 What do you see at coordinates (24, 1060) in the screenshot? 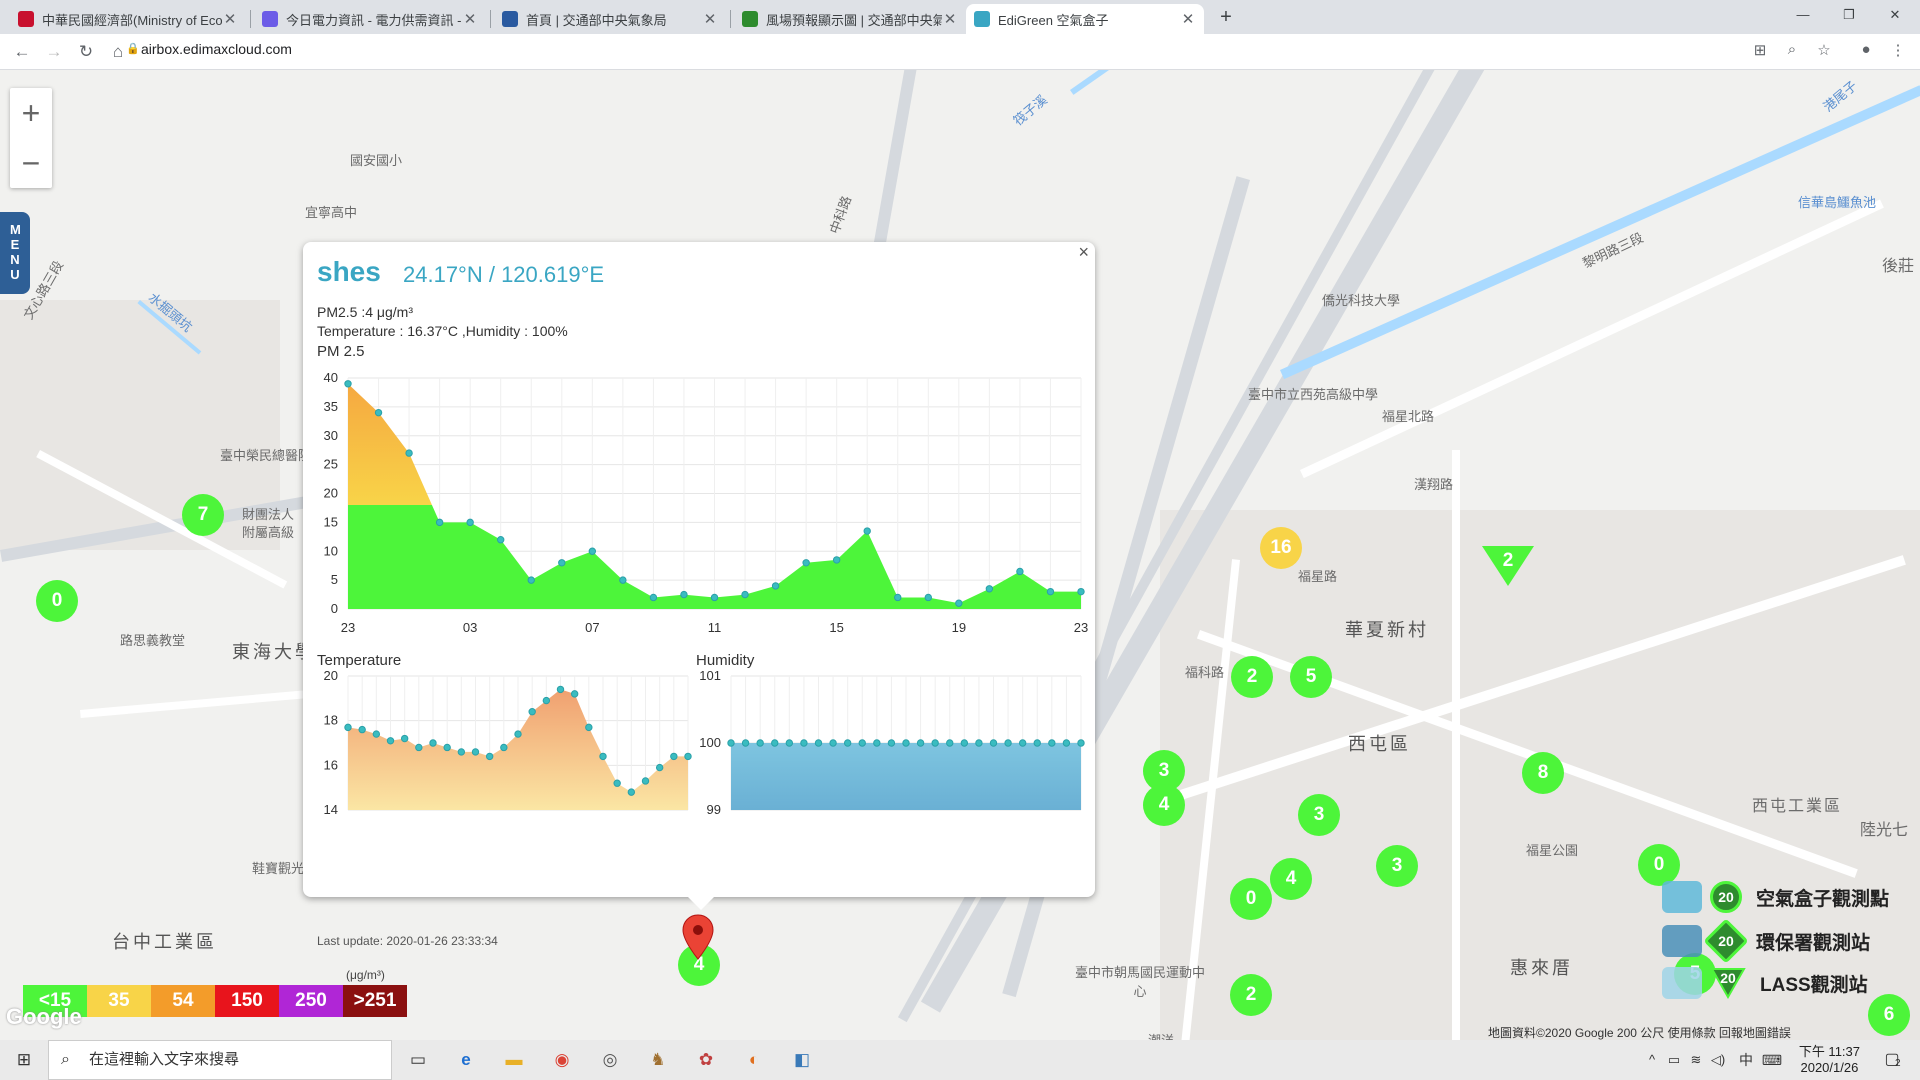
I see `windows-start-icon: ⊞` at bounding box center [24, 1060].